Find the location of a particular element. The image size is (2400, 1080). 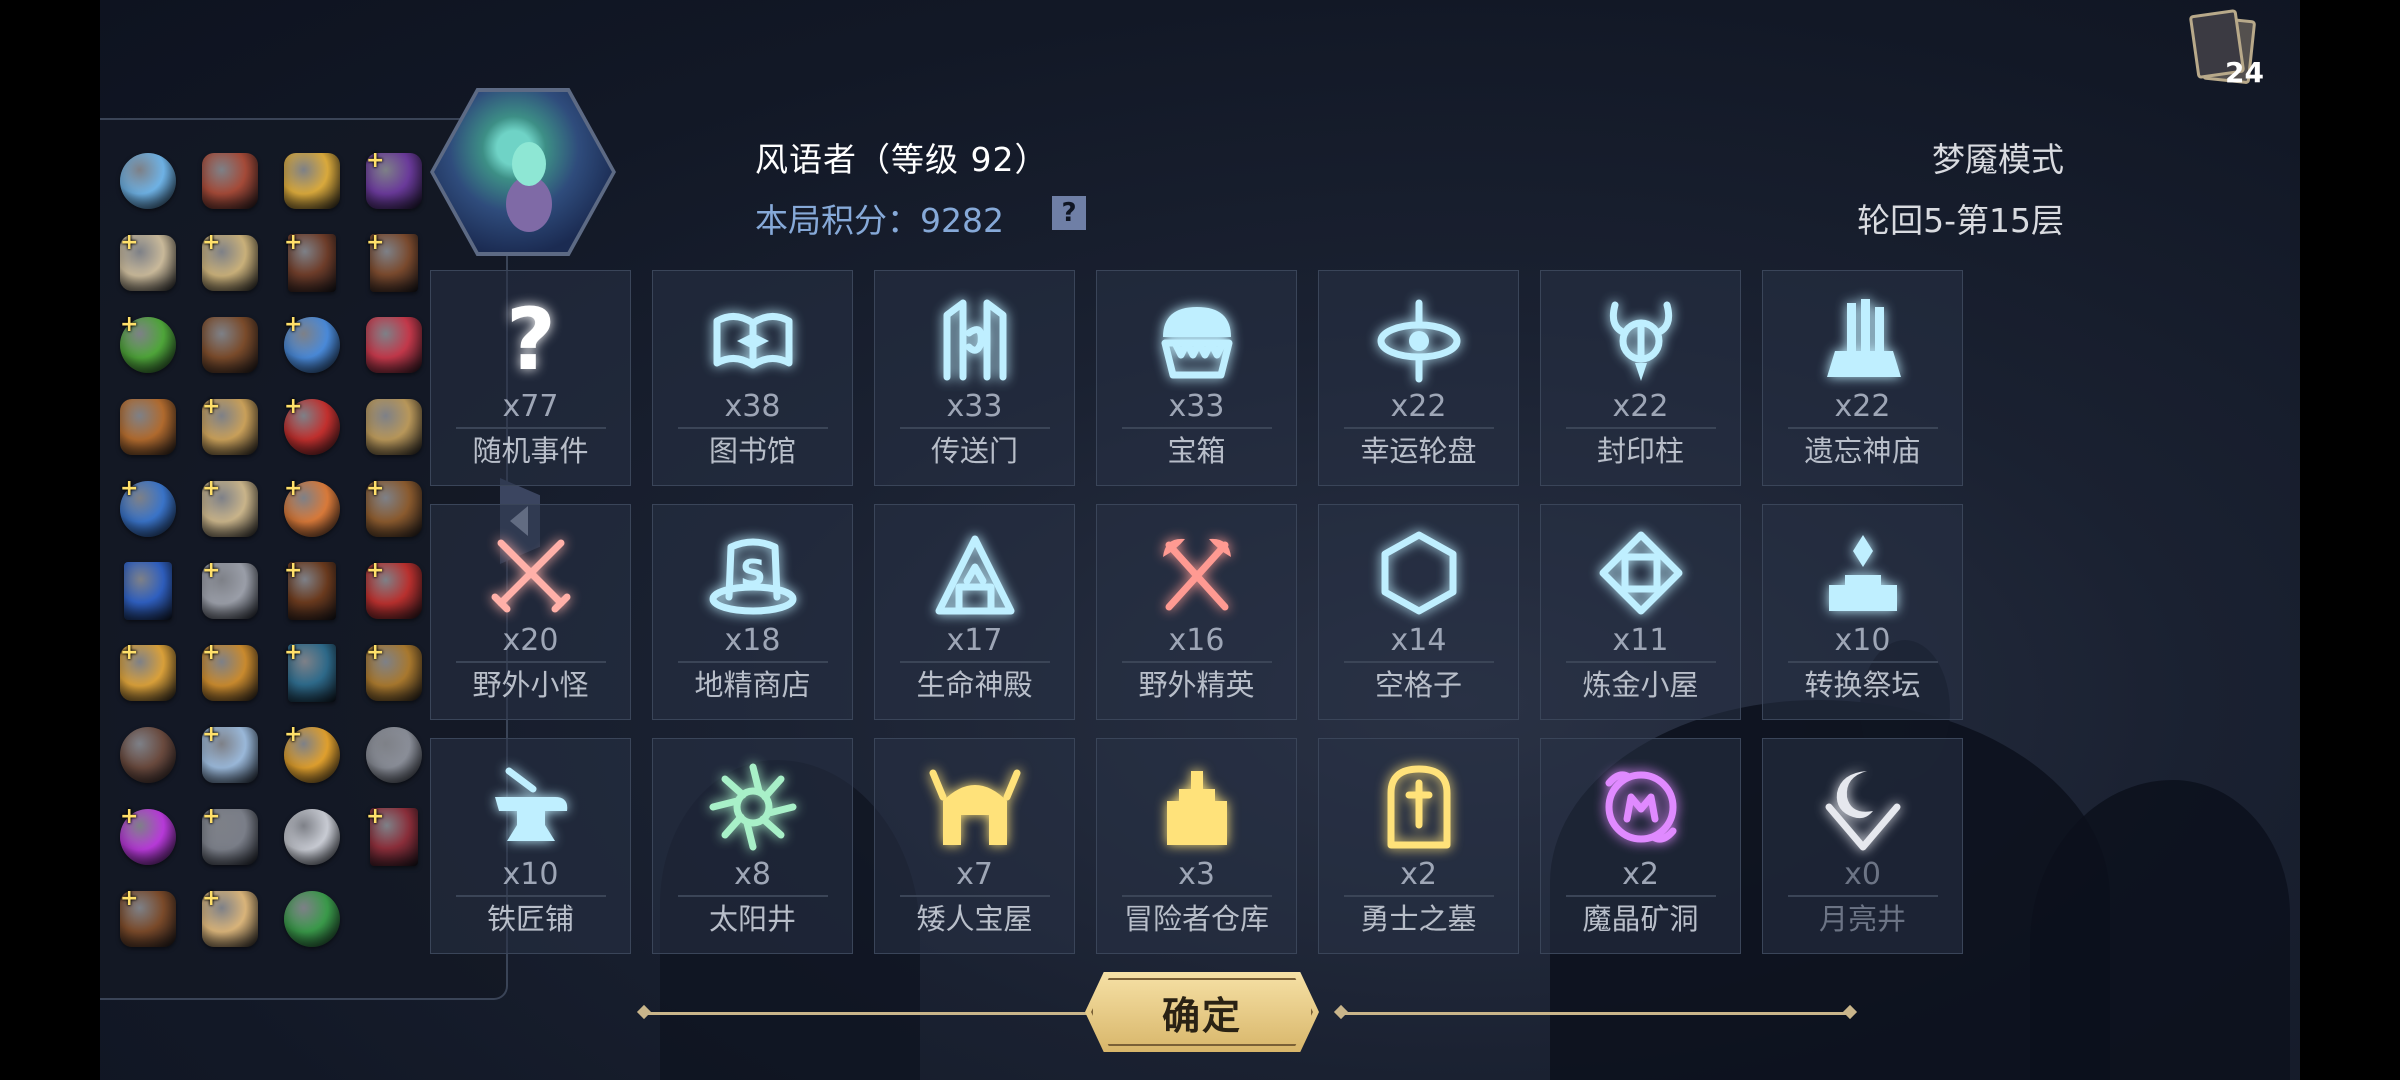

card-counter: 24 is located at coordinates (2224, 48).